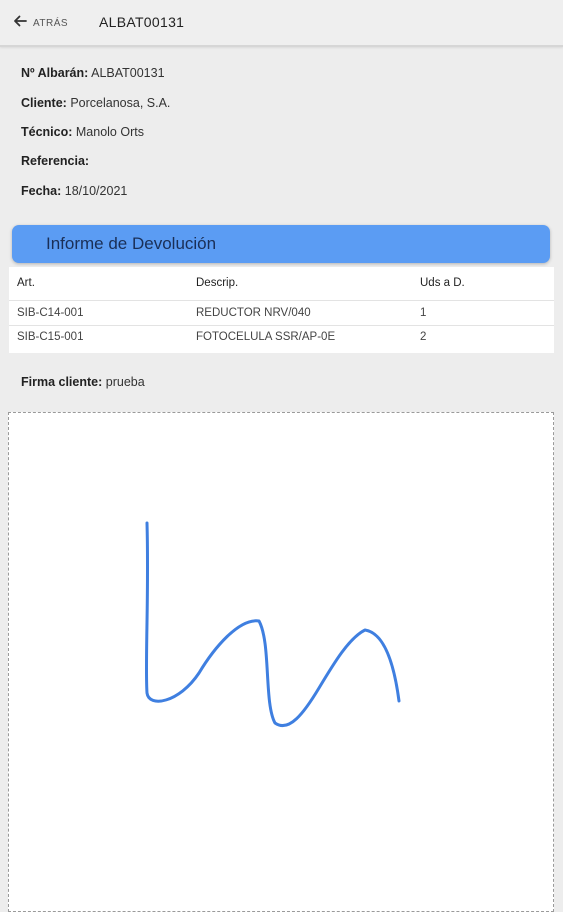  I want to click on signature-stroke, so click(272, 624).